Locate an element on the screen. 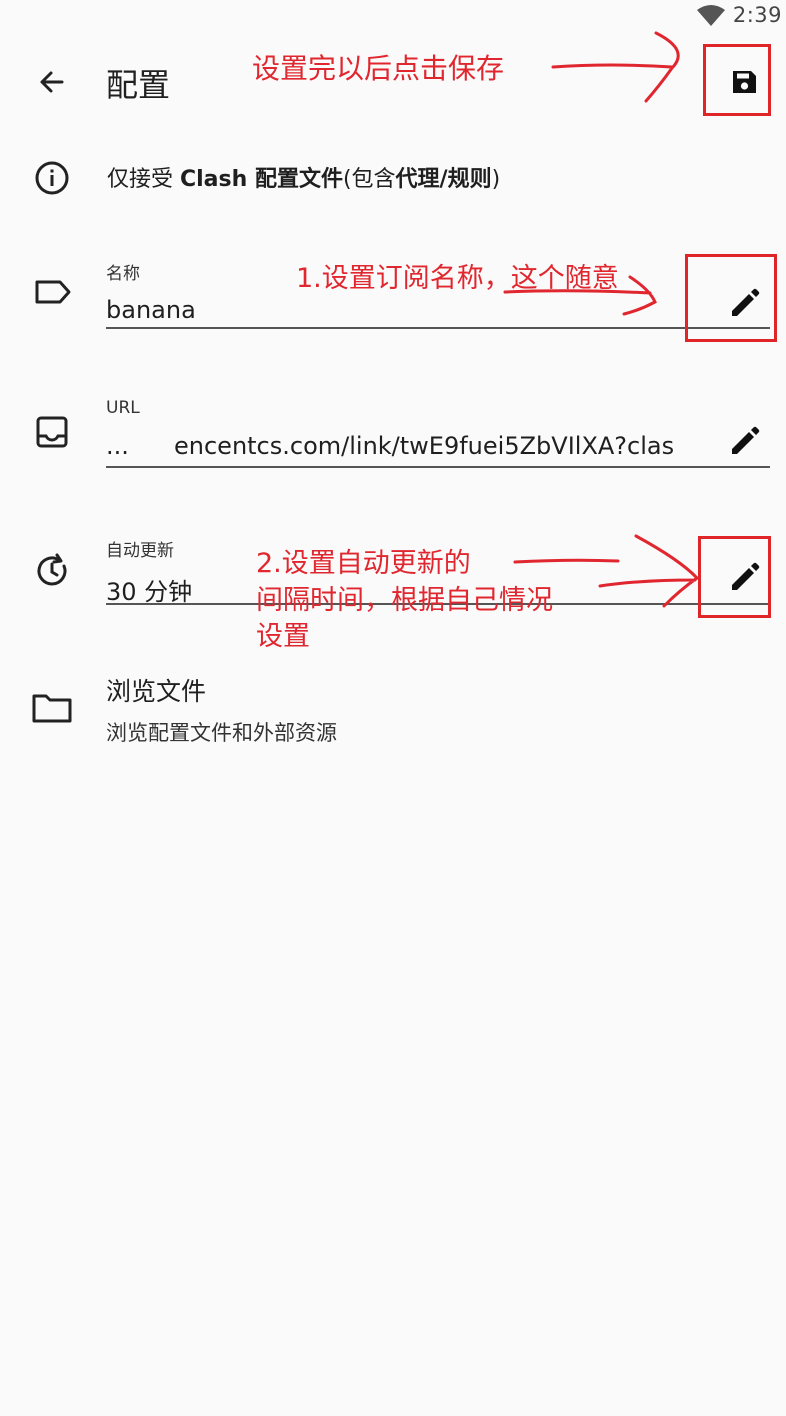  annotation-arrow-update is located at coordinates (606, 571).